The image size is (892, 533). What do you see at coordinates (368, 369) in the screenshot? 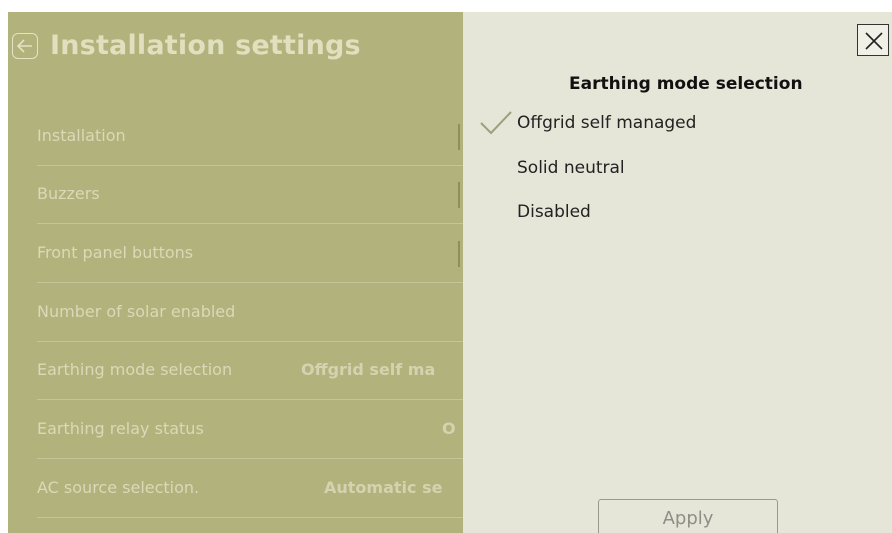
I see `row-value: Offgrid self ma` at bounding box center [368, 369].